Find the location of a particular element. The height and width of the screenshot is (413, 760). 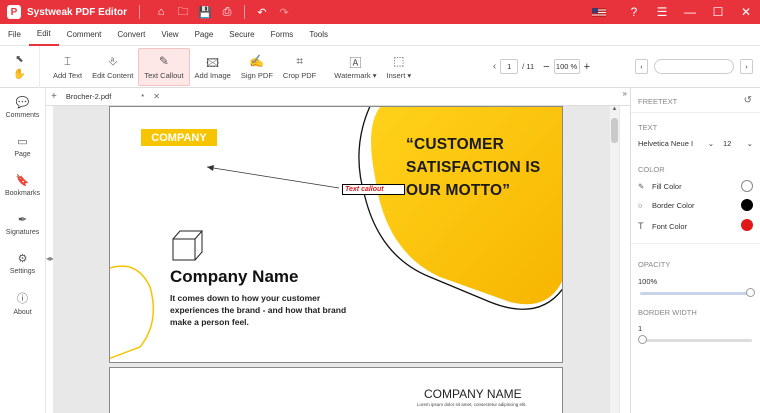

border-color-swatch is located at coordinates (747, 205).